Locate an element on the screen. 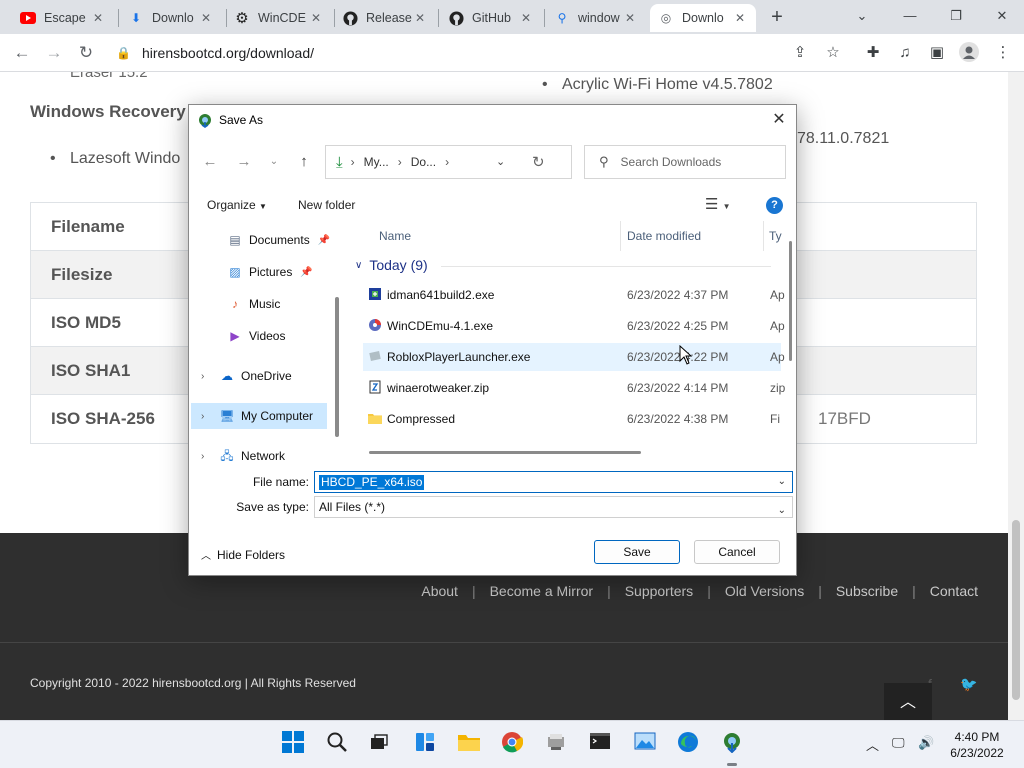 The height and width of the screenshot is (768, 1024). extensions-icon: ✚ is located at coordinates (873, 53).